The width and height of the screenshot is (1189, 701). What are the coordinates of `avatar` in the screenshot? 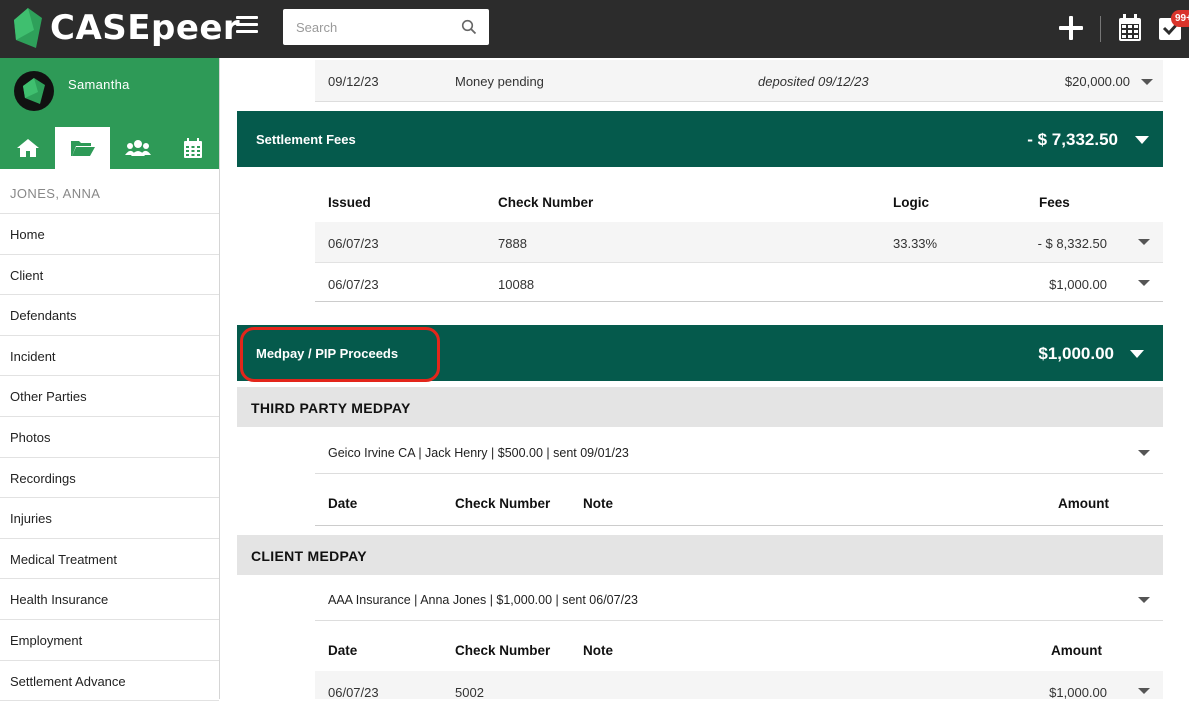 It's located at (34, 91).